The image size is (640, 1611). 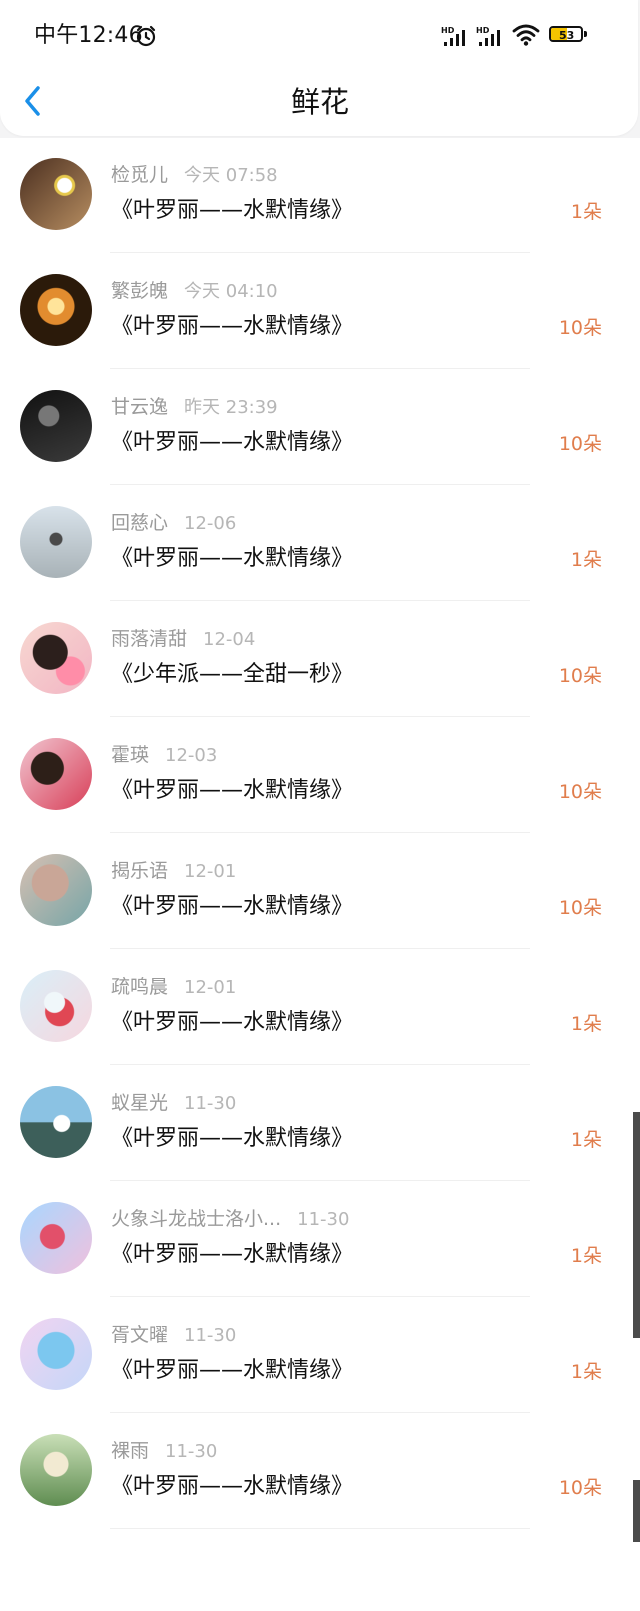 I want to click on sent-time: 今天 07:58, so click(x=231, y=175).